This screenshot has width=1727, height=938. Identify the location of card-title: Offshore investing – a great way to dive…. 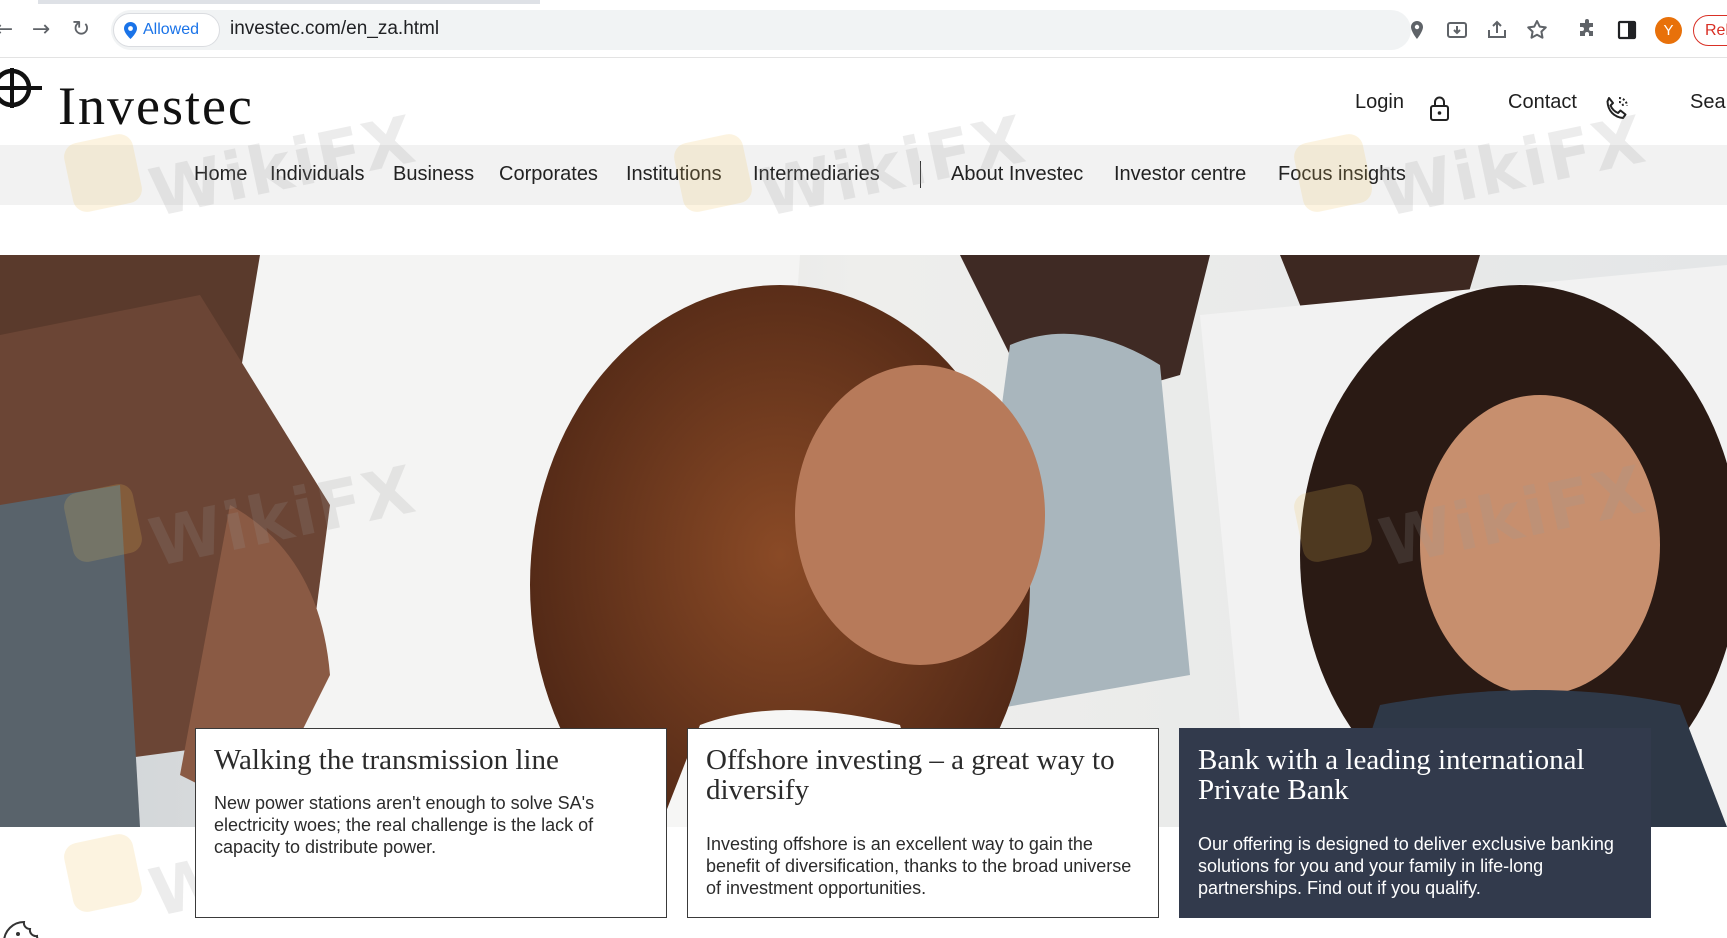
(923, 775).